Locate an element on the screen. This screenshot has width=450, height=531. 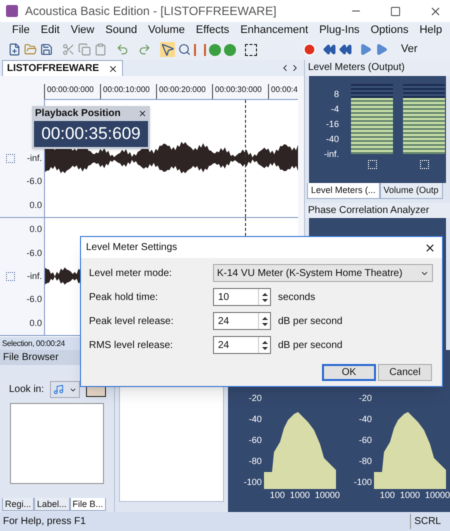
pointer-icon is located at coordinates (167, 49).